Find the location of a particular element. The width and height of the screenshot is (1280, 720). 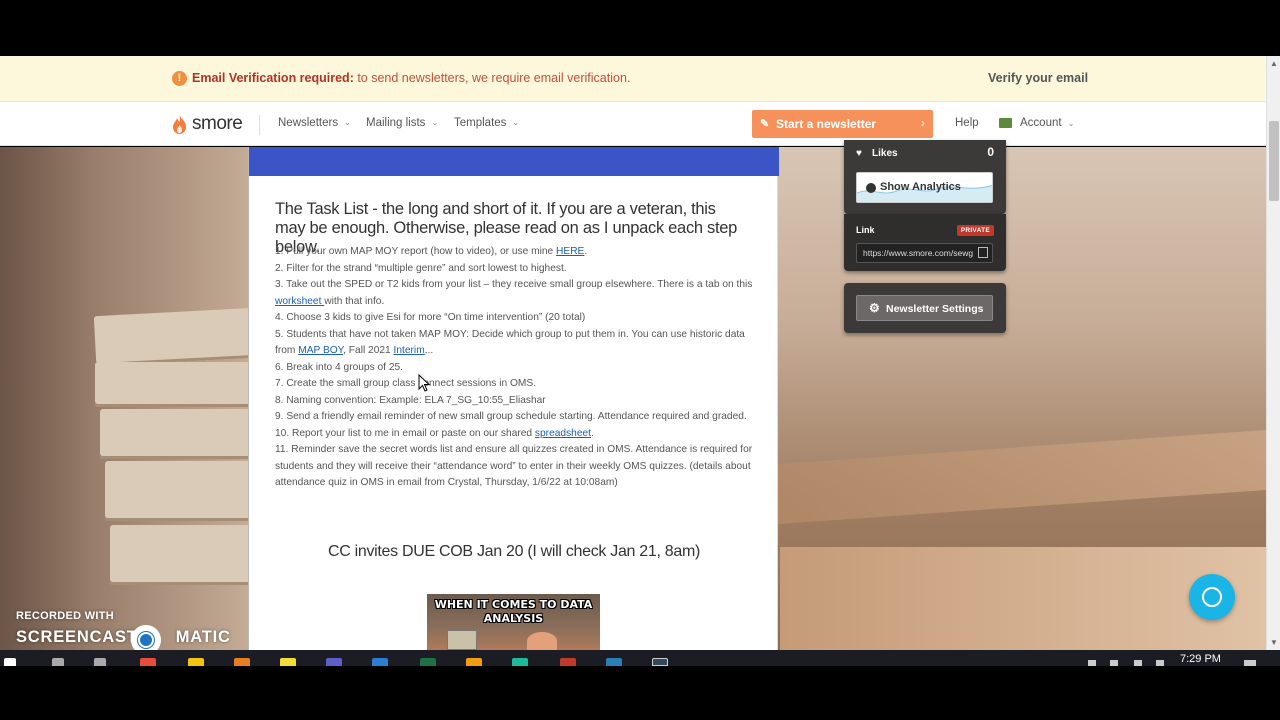

show-analytics-button: Show Analytics is located at coordinates (924, 187).